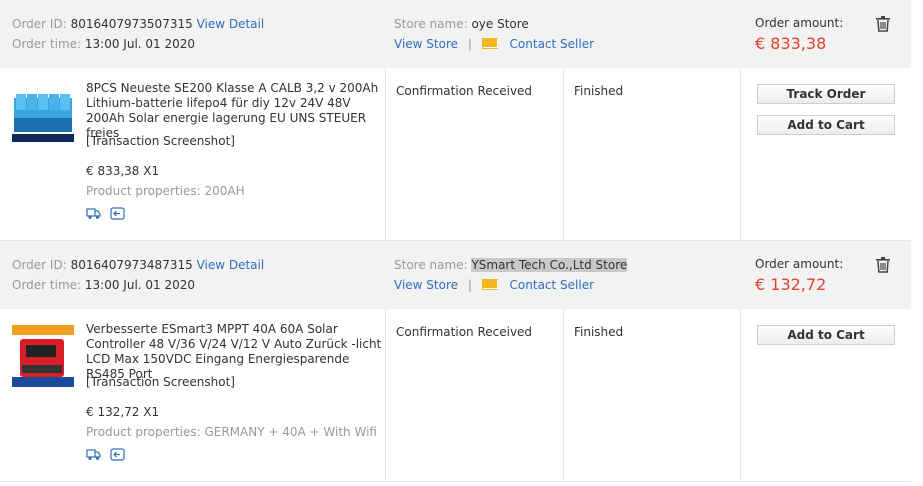  I want to click on track-order-button: Track Order, so click(826, 94).